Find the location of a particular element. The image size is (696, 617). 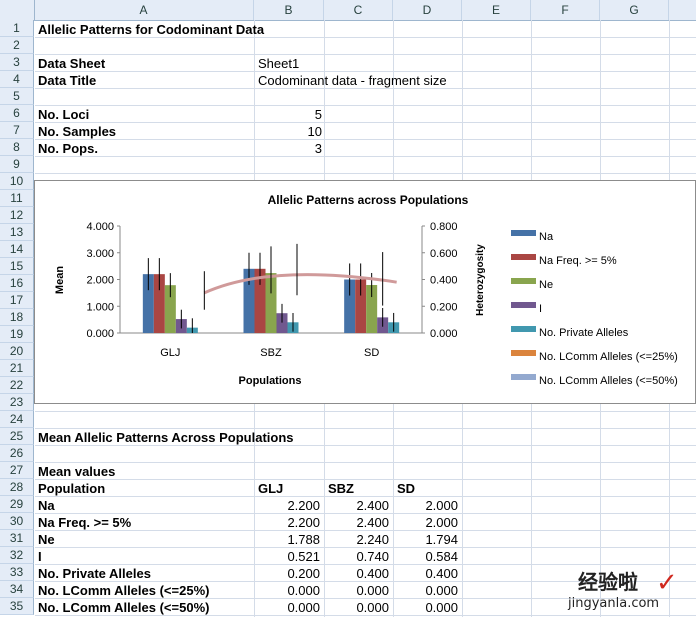

row-header-24: 24 is located at coordinates (17, 419).